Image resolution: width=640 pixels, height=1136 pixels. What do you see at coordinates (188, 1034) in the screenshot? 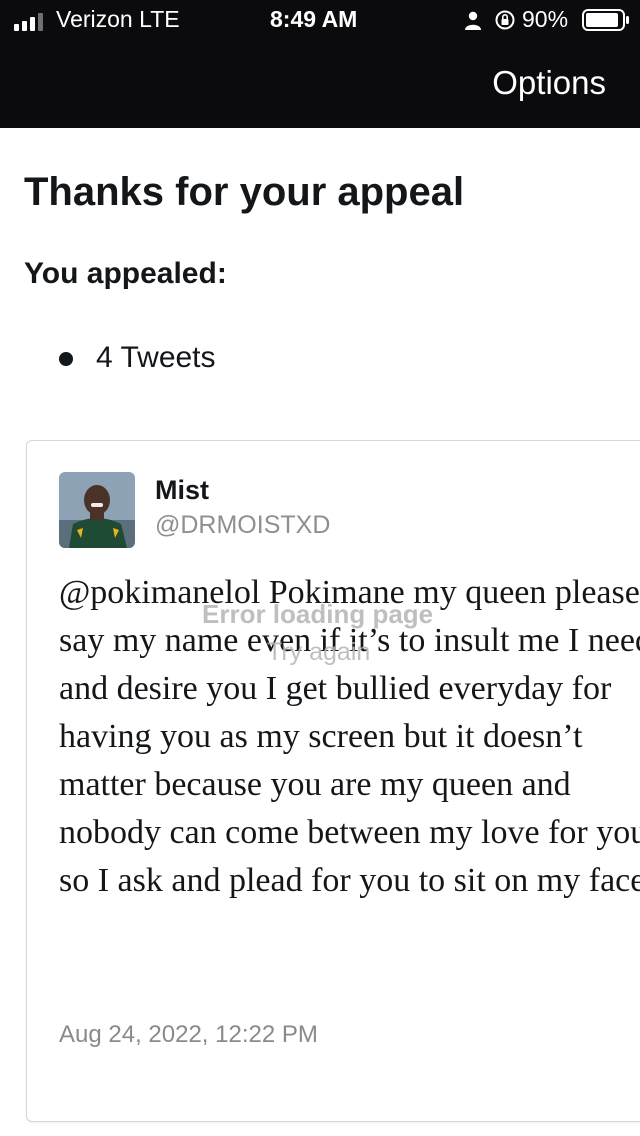
I see `tweet-timestamp: Aug 24, 2022, 12:22 PM` at bounding box center [188, 1034].